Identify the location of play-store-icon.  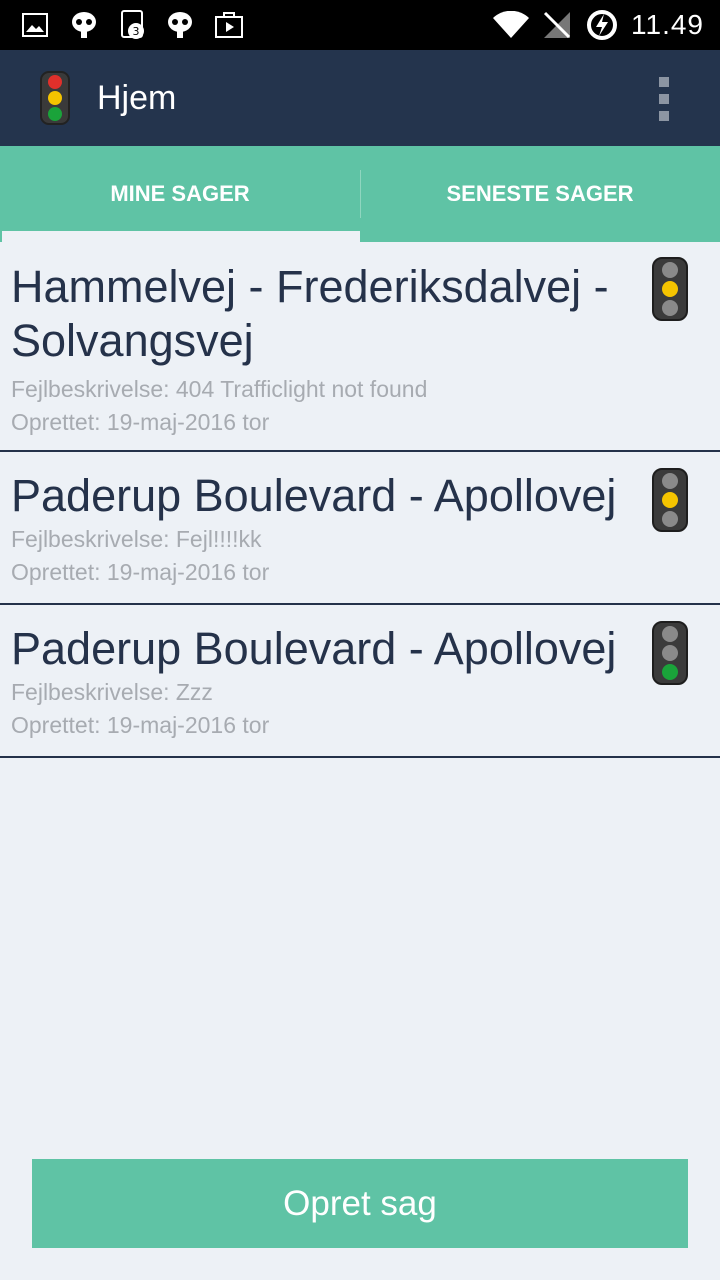
(229, 25).